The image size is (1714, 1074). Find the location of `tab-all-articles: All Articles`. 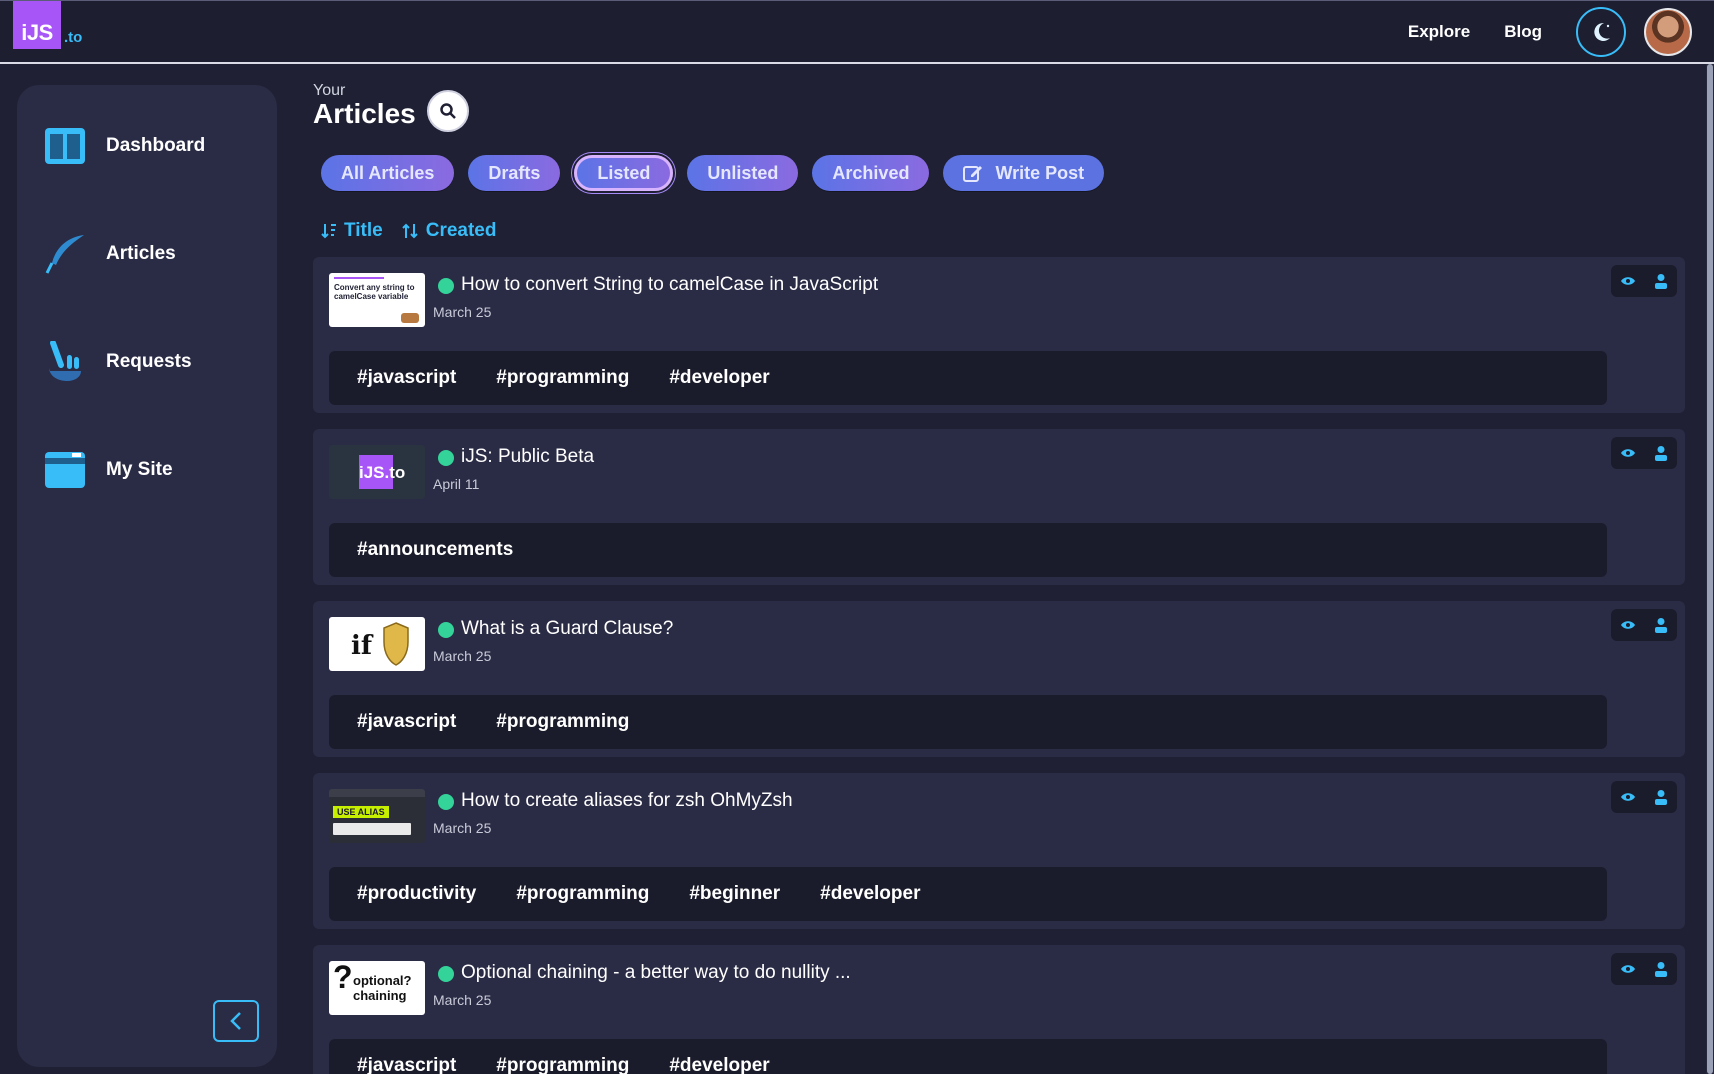

tab-all-articles: All Articles is located at coordinates (388, 173).